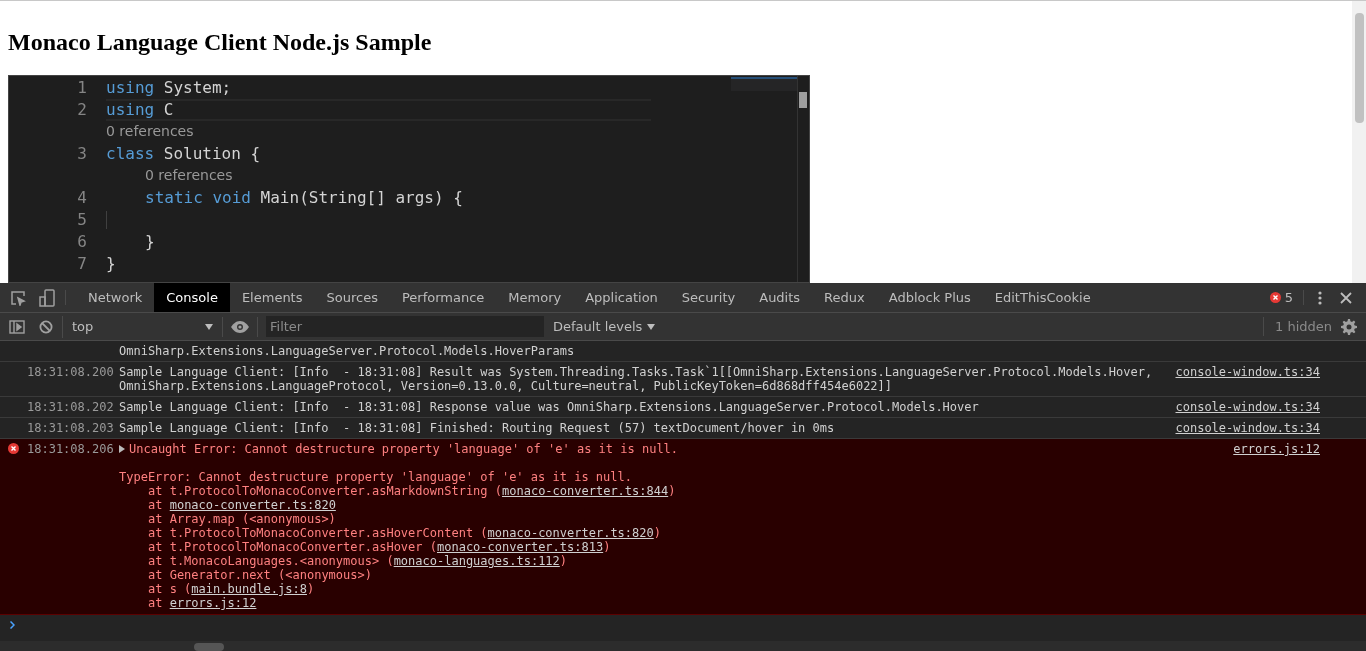 Image resolution: width=1366 pixels, height=651 pixels. Describe the element at coordinates (742, 603) in the screenshot. I see `stack-frame: at errors.js:12` at that location.